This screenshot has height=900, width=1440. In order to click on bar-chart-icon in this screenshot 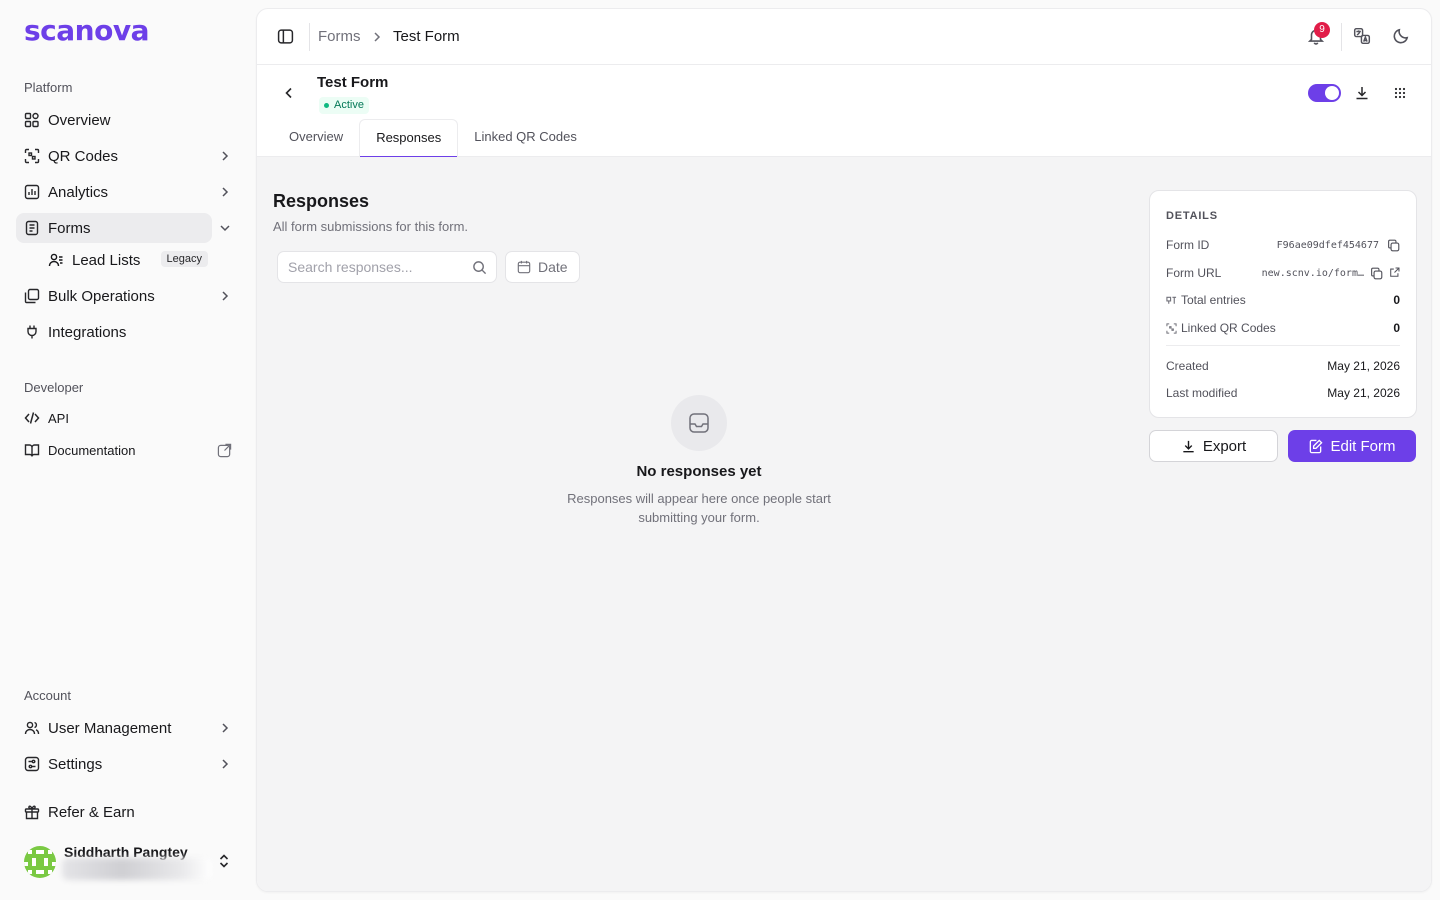, I will do `click(32, 192)`.